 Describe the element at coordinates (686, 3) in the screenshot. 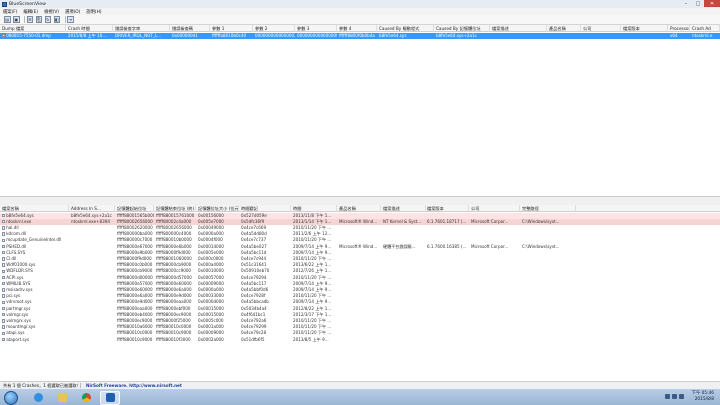

I see `minimize-button: –` at that location.